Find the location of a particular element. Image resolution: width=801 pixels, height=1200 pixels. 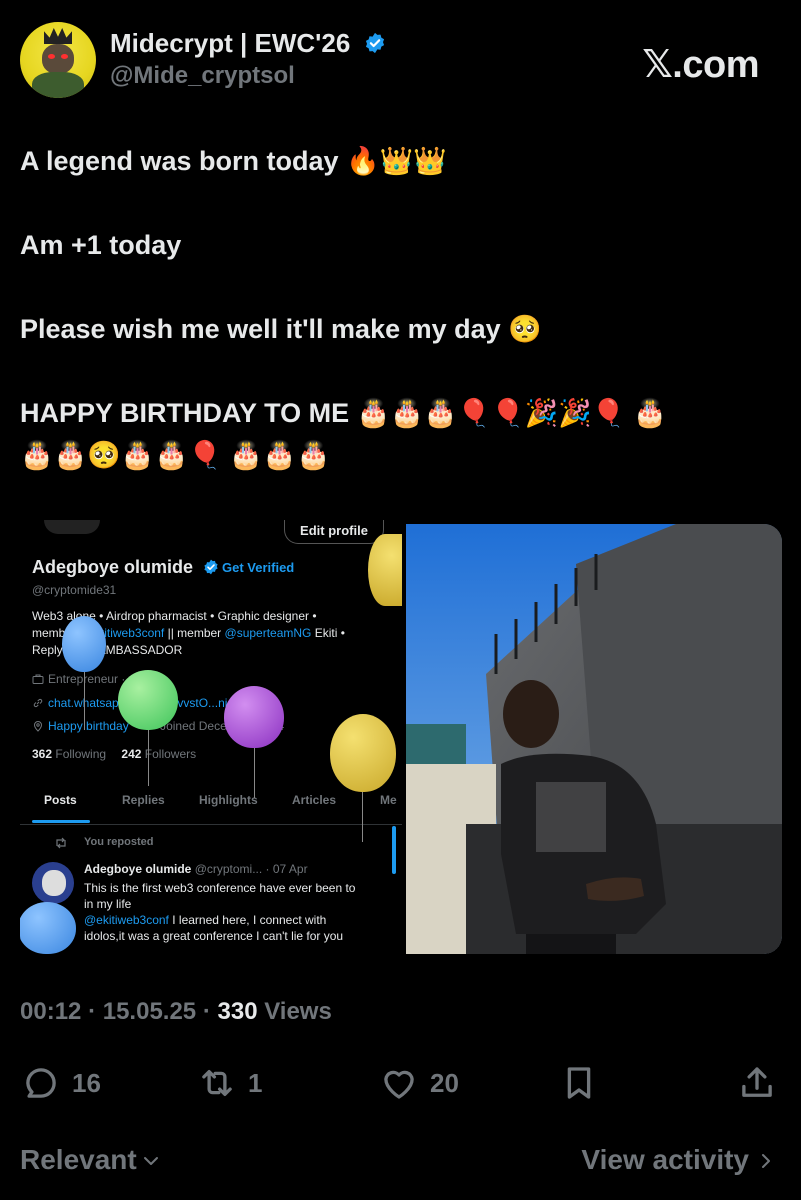

balloon-blue is located at coordinates (84, 644).